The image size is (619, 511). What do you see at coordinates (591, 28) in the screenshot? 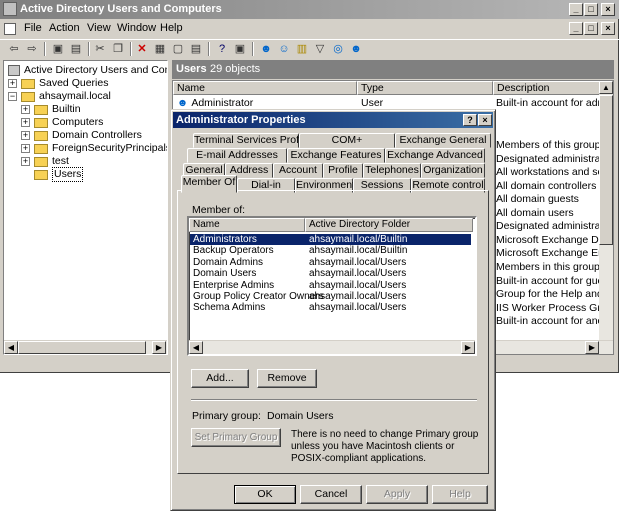
I see `inner-restore-button: □` at bounding box center [591, 28].